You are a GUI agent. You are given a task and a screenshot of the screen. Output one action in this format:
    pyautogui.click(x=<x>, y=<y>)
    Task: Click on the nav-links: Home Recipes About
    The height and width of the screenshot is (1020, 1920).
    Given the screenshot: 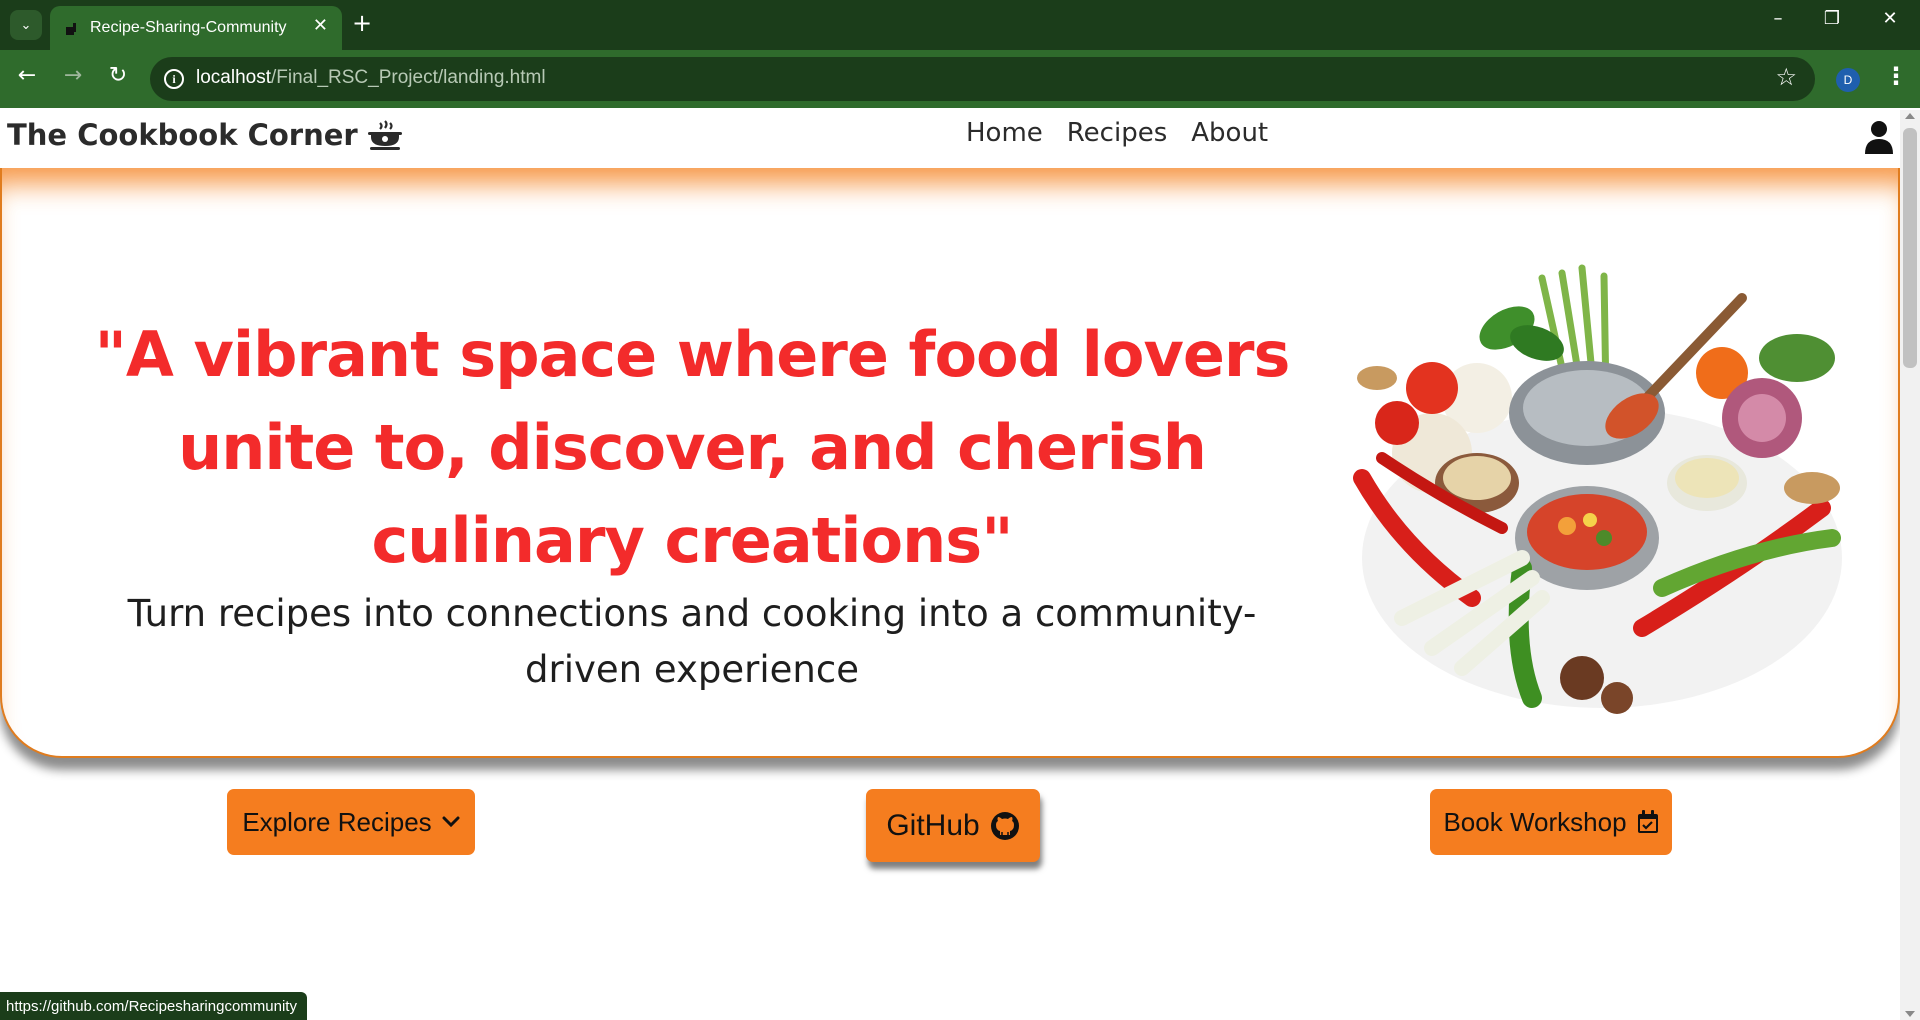 What is the action you would take?
    pyautogui.click(x=1117, y=133)
    